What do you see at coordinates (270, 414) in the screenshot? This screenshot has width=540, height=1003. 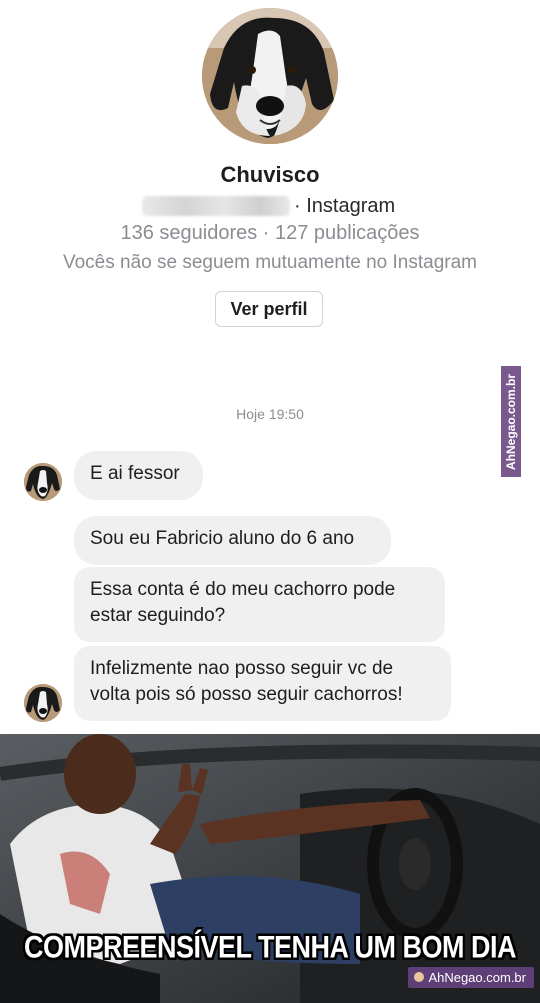 I see `chat-timestamp: Hoje 19:50` at bounding box center [270, 414].